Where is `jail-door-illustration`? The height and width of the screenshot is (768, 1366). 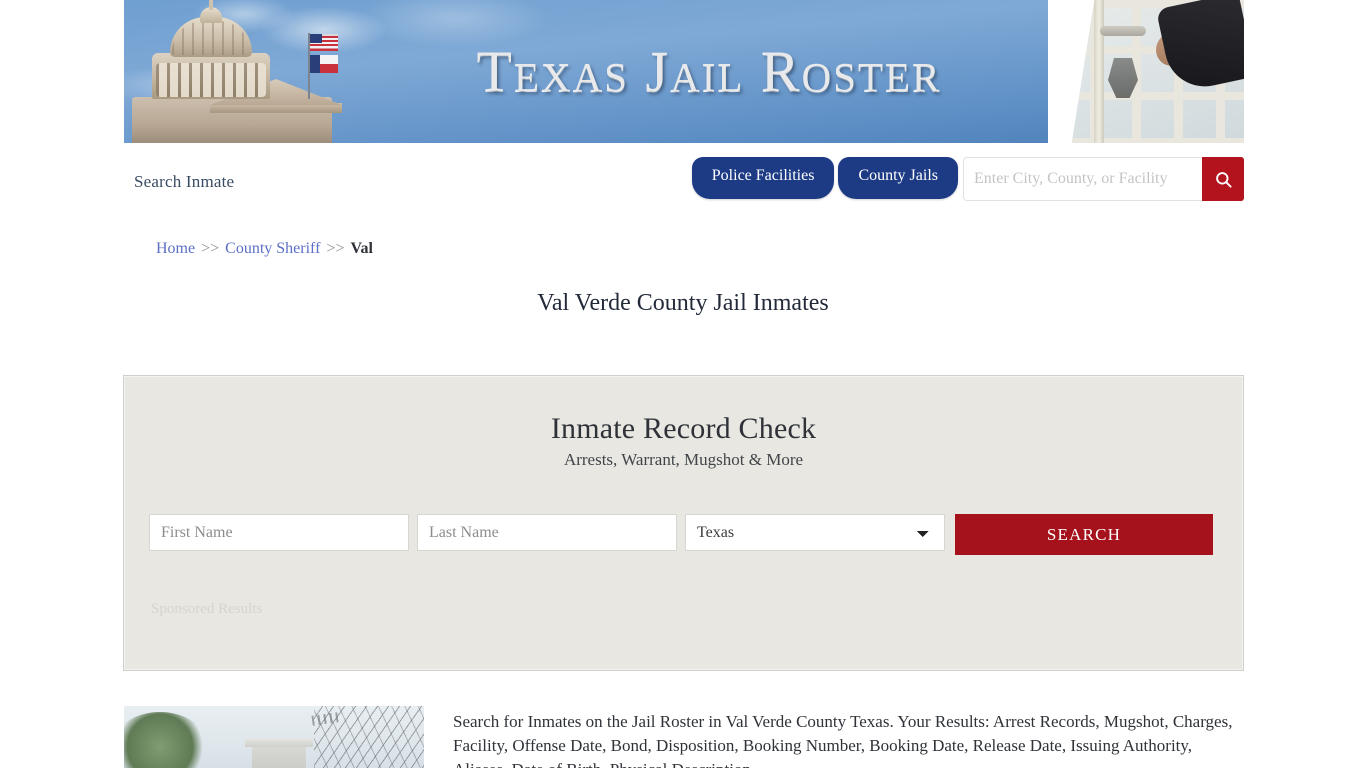
jail-door-illustration is located at coordinates (1146, 71).